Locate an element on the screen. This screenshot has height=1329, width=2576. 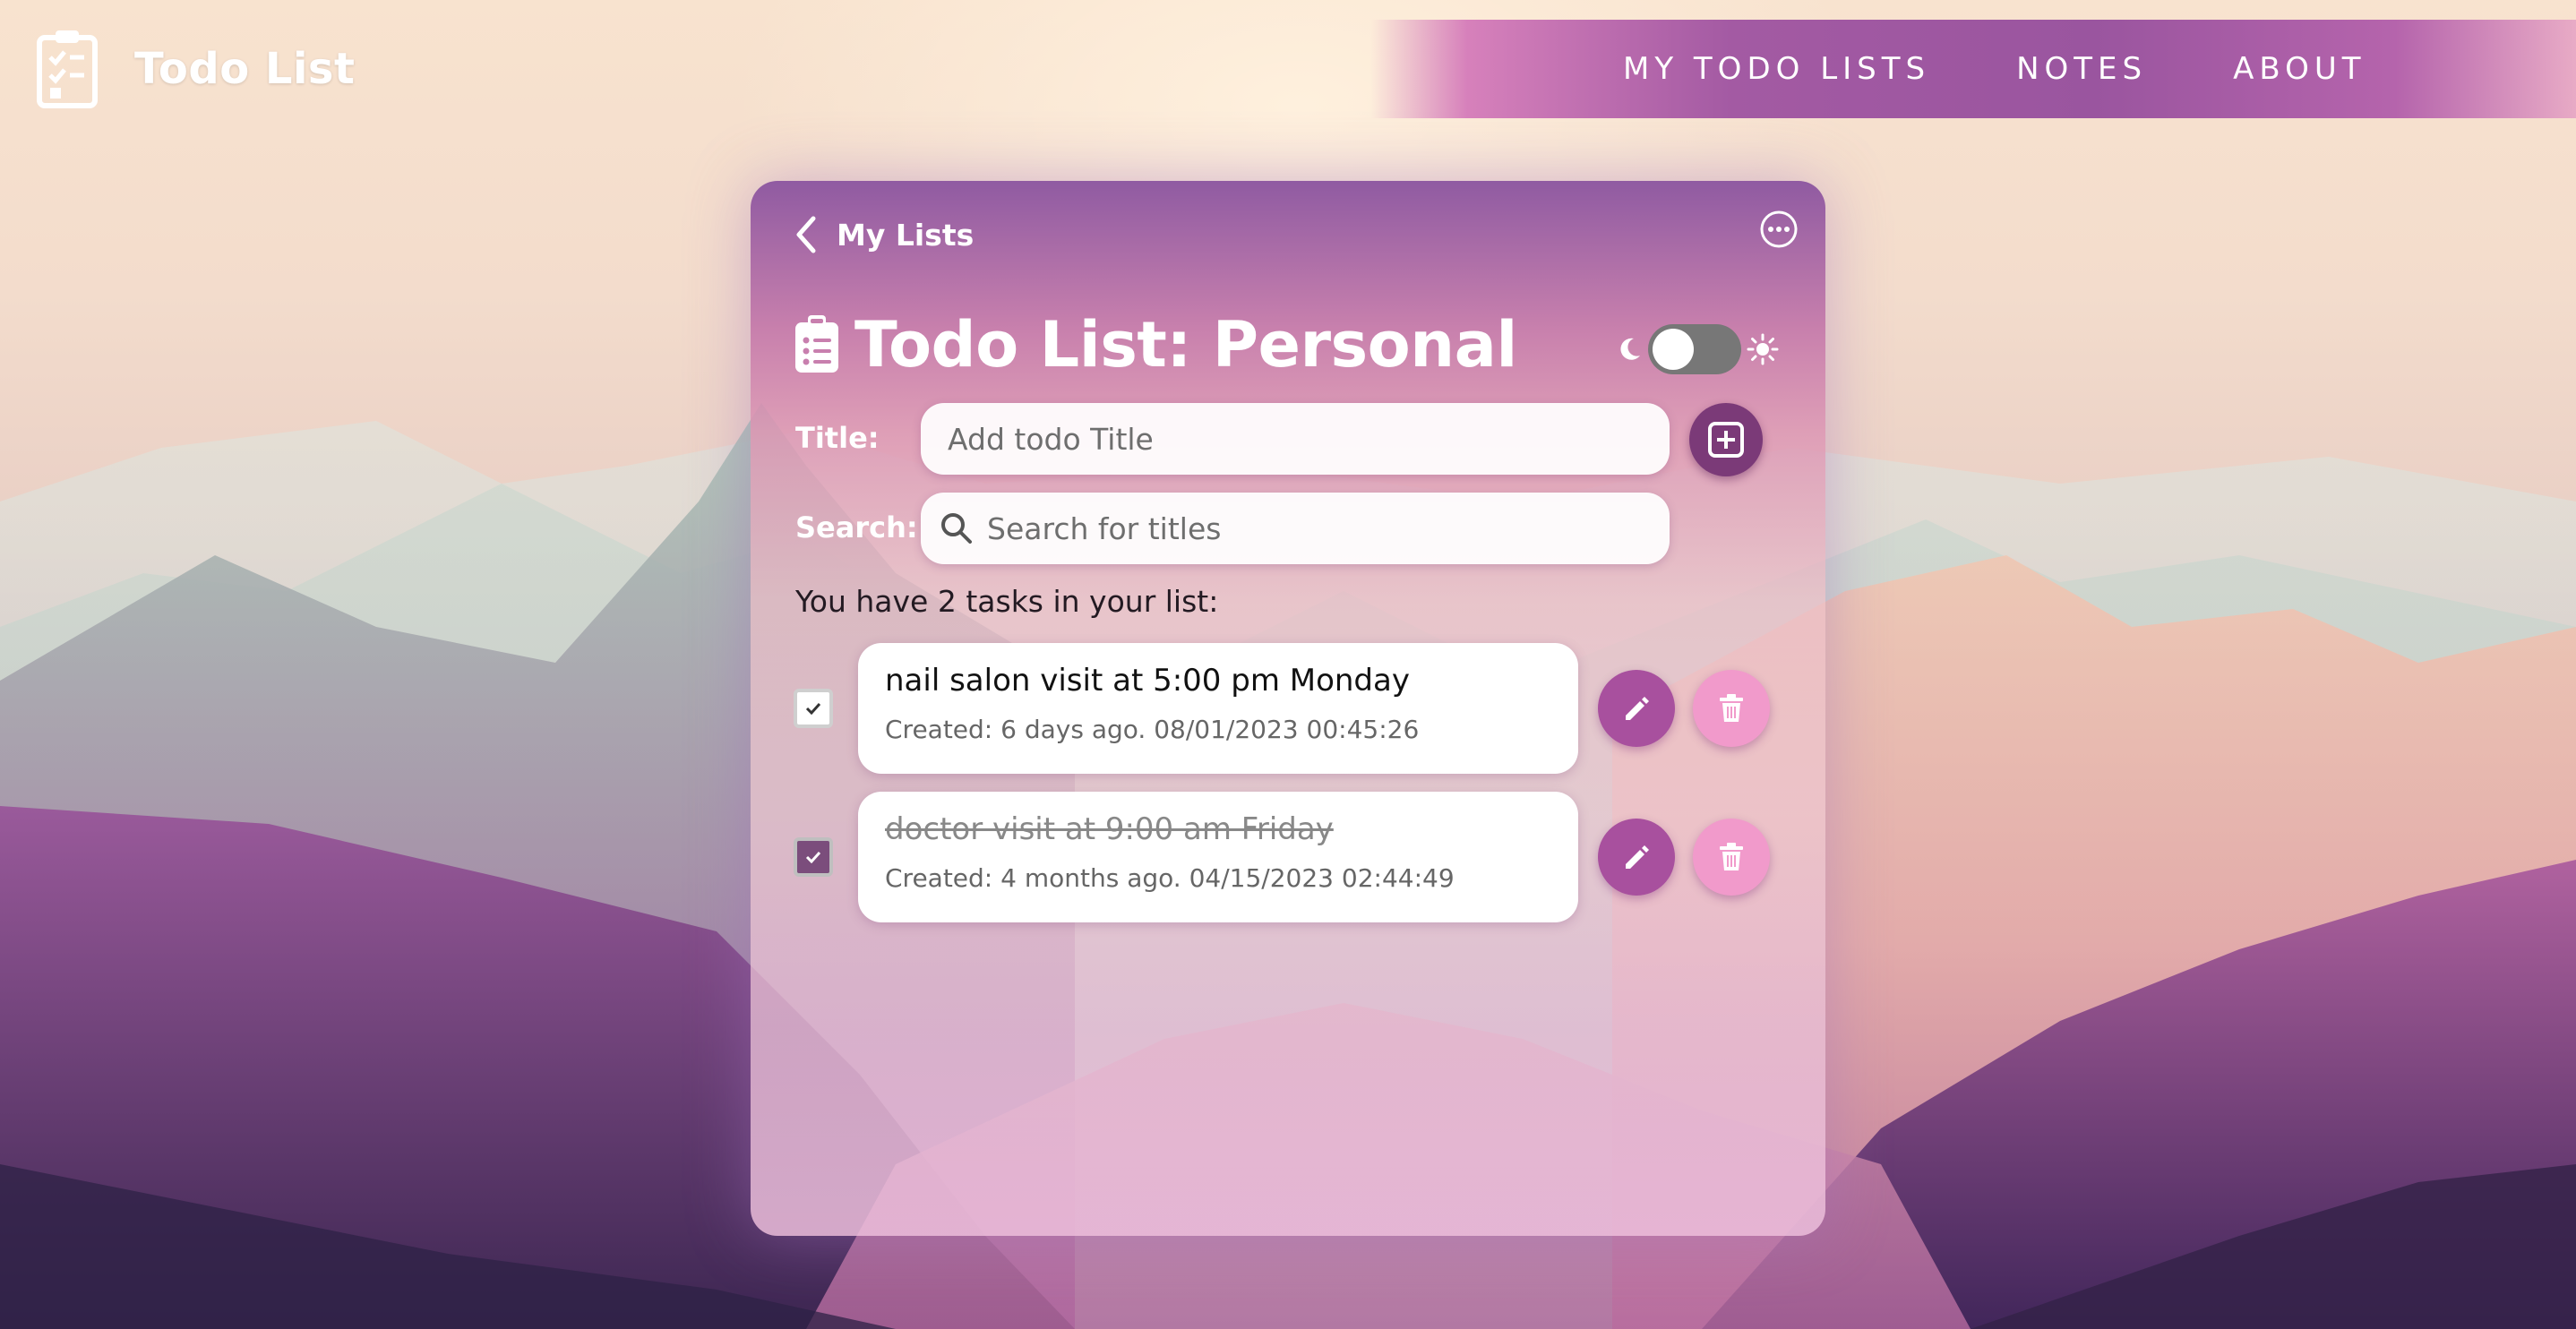
app-logo: Todo List is located at coordinates (195, 69).